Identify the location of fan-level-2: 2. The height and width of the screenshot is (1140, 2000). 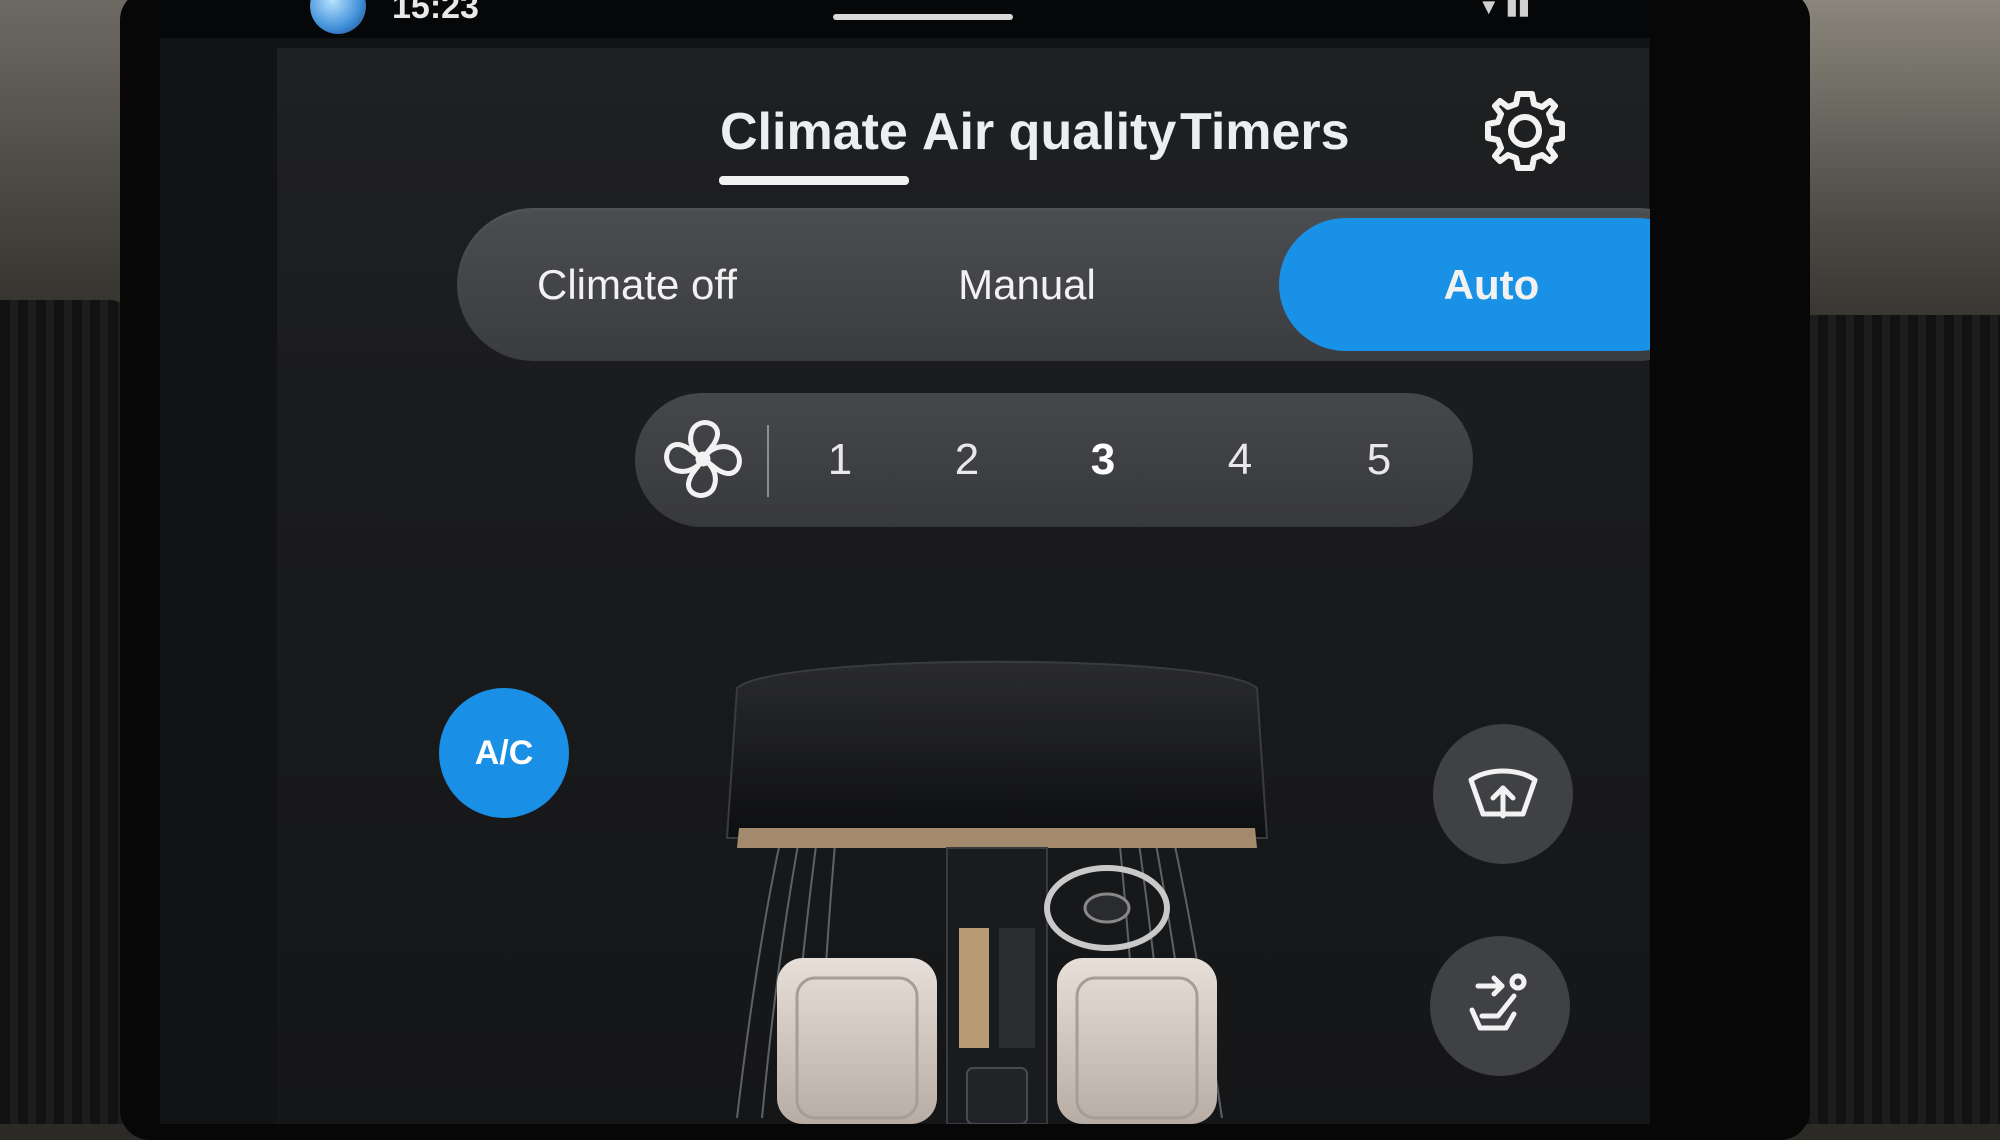
(967, 460).